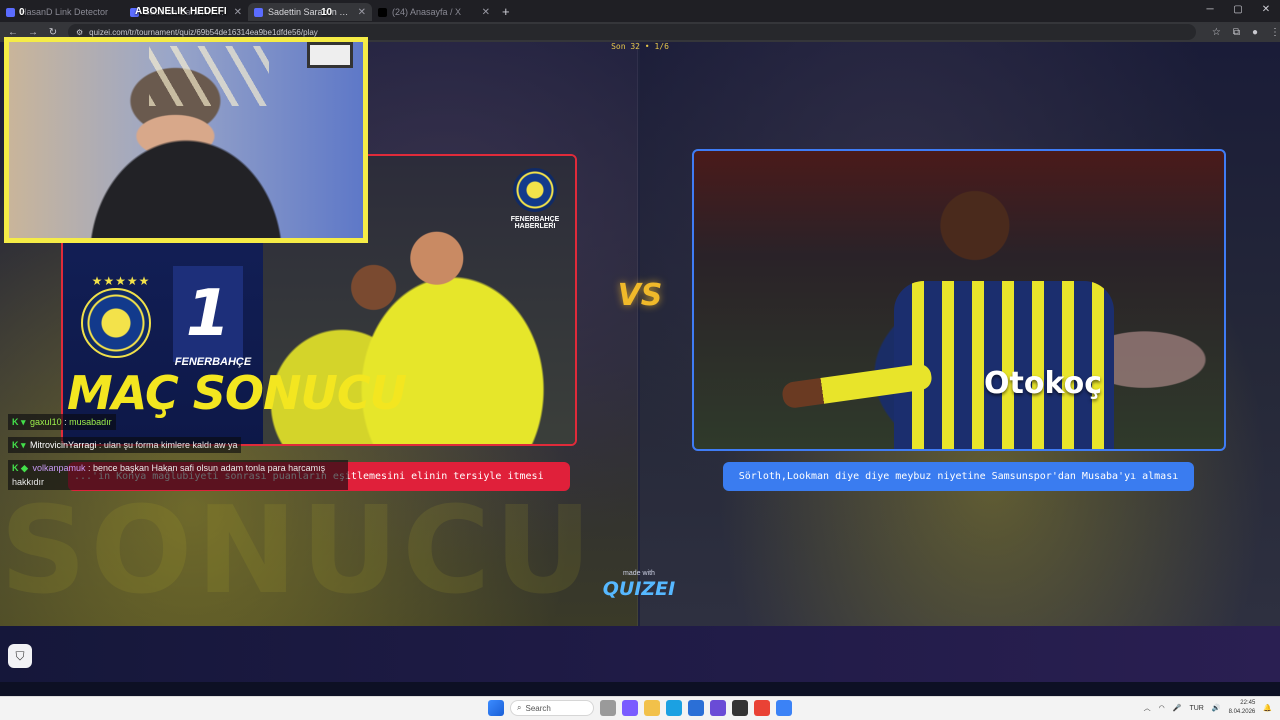 The width and height of the screenshot is (1280, 720). I want to click on clock: 22:45 8.04.2026, so click(1242, 708).